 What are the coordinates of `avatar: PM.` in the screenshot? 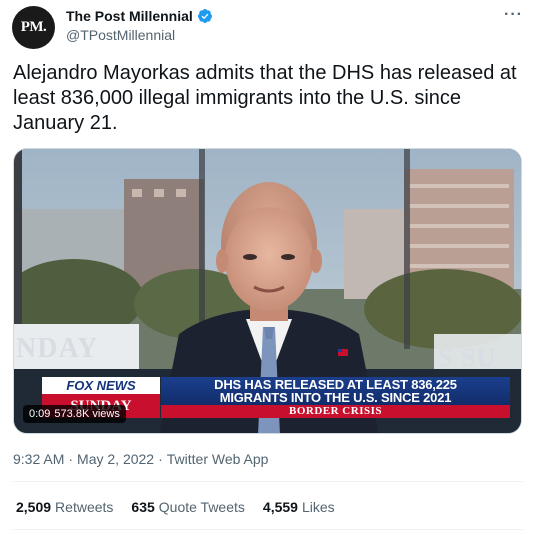 It's located at (33, 27).